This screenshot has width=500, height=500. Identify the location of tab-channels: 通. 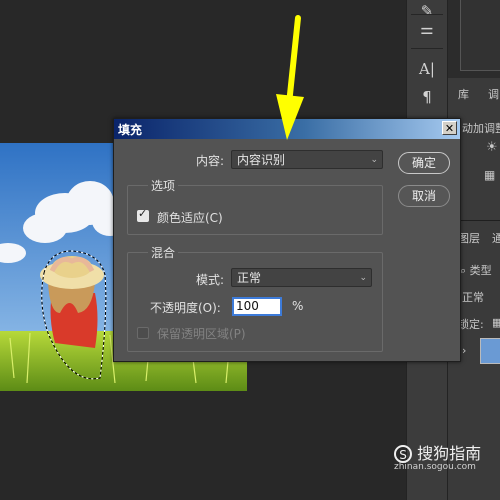
(496, 239).